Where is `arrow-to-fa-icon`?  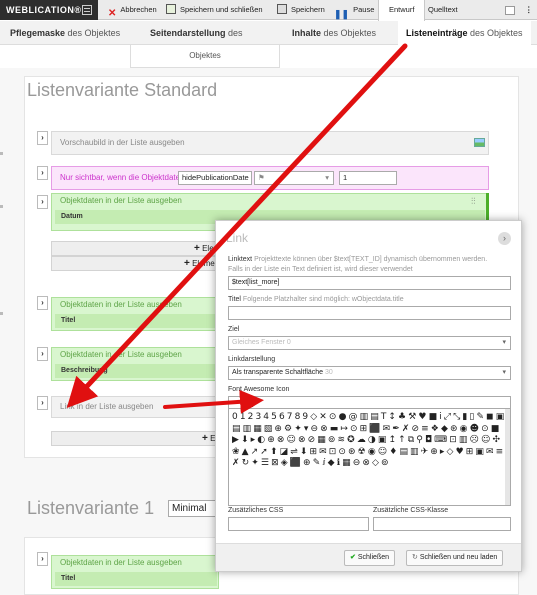 arrow-to-fa-icon is located at coordinates (213, 401).